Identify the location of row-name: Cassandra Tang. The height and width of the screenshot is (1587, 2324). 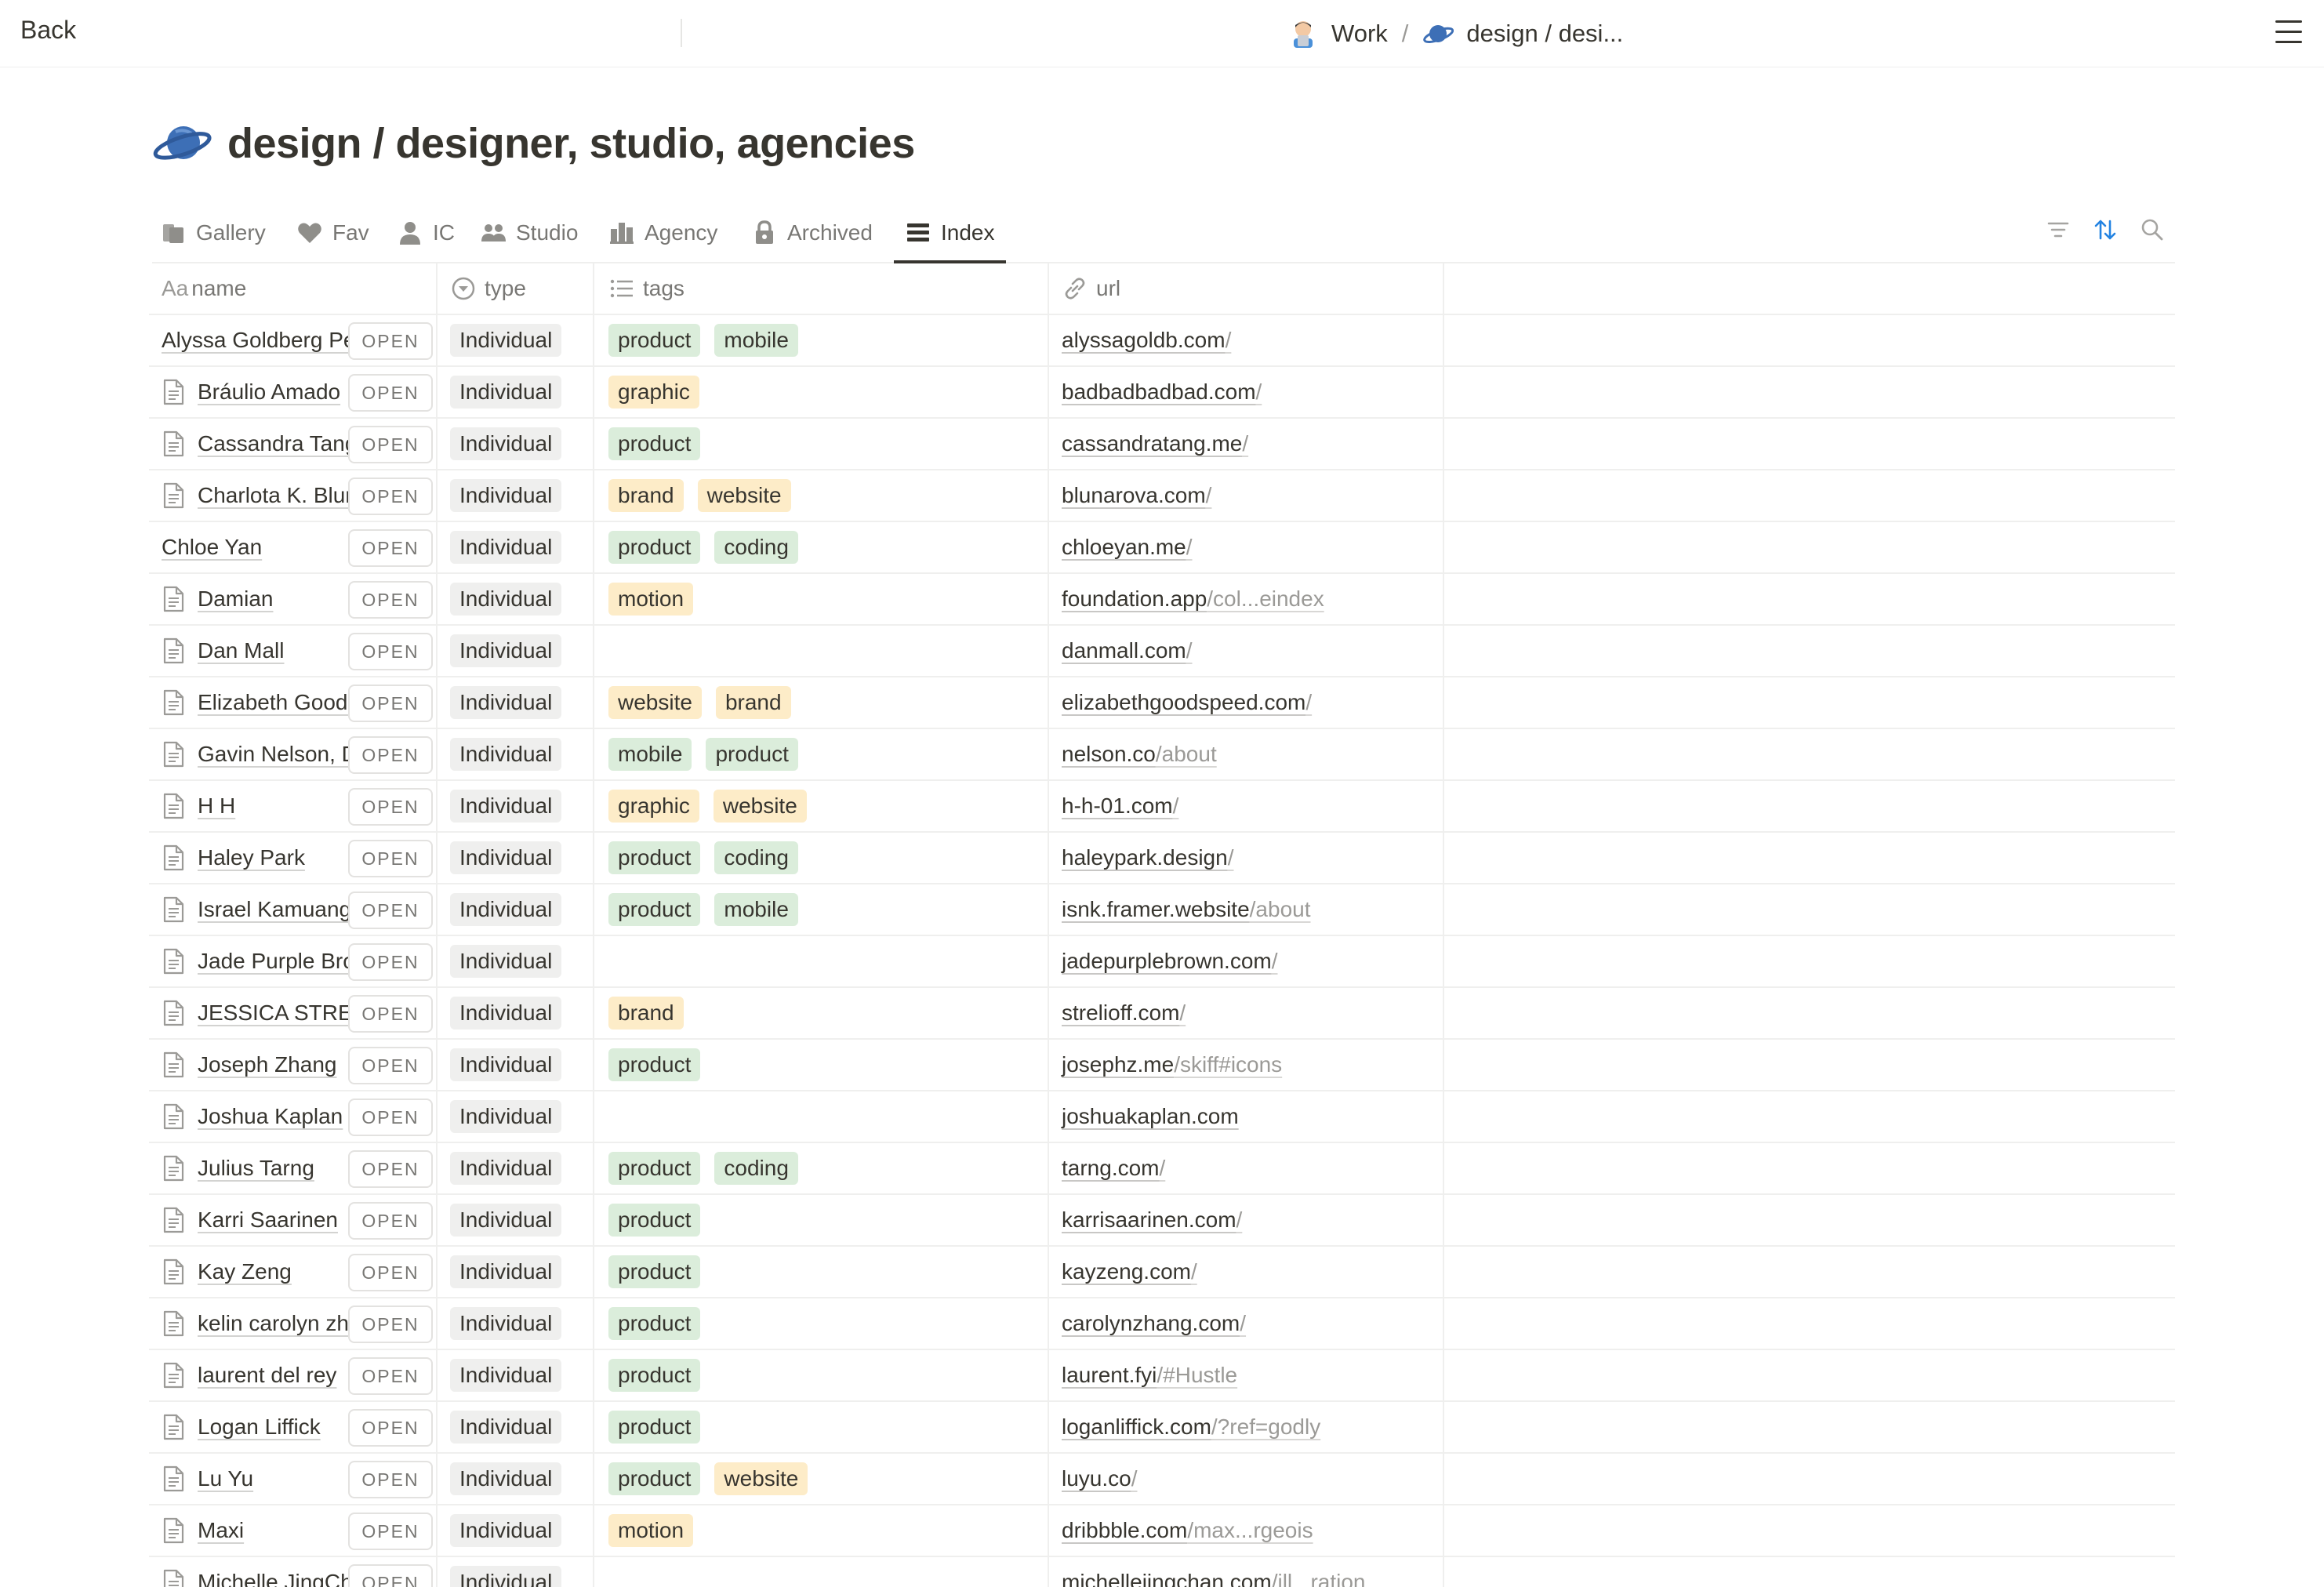
(277, 443).